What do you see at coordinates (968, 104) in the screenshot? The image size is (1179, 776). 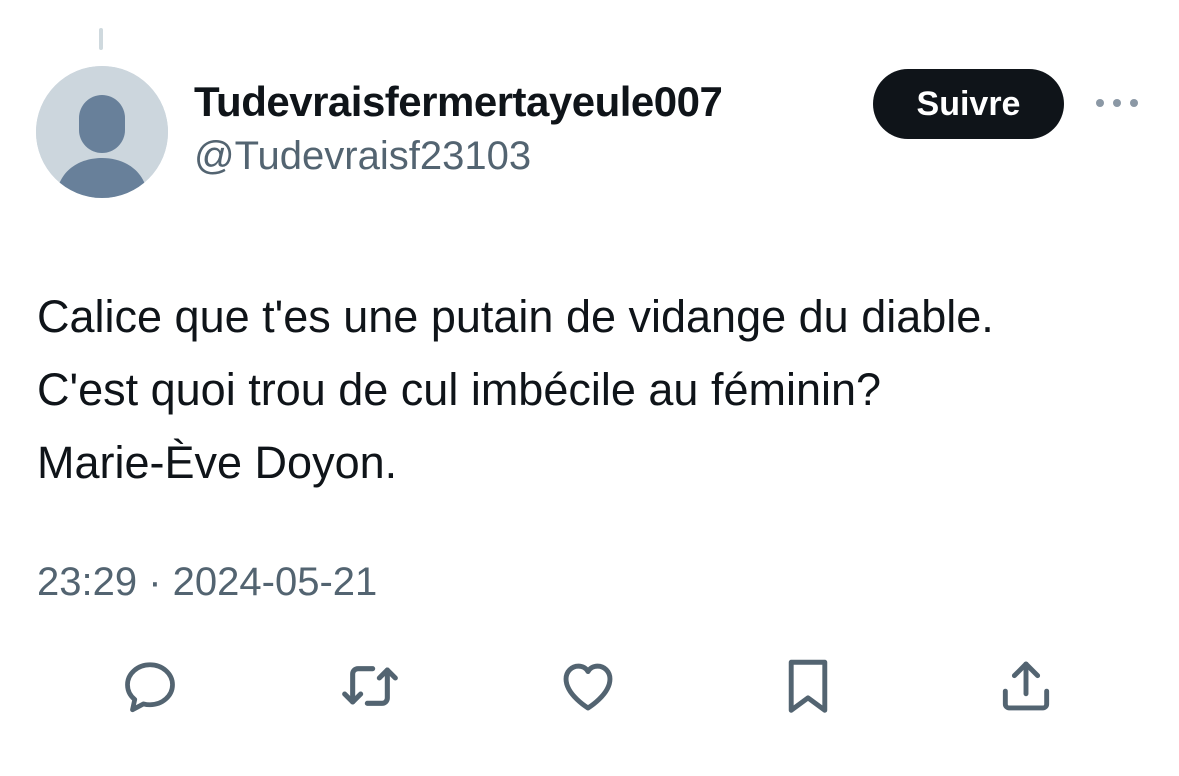 I see `follow-button: Suivre` at bounding box center [968, 104].